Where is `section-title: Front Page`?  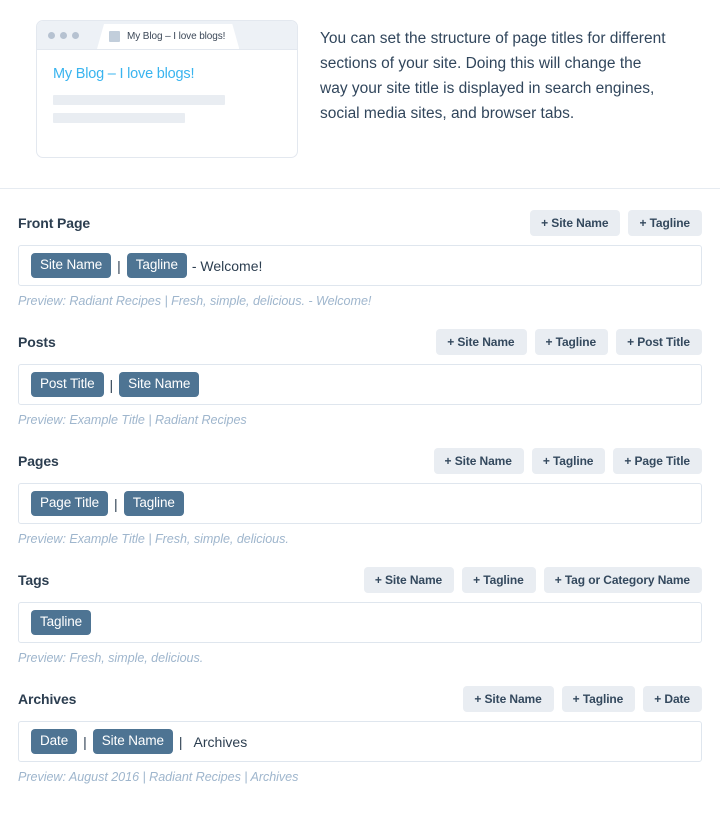 section-title: Front Page is located at coordinates (54, 223).